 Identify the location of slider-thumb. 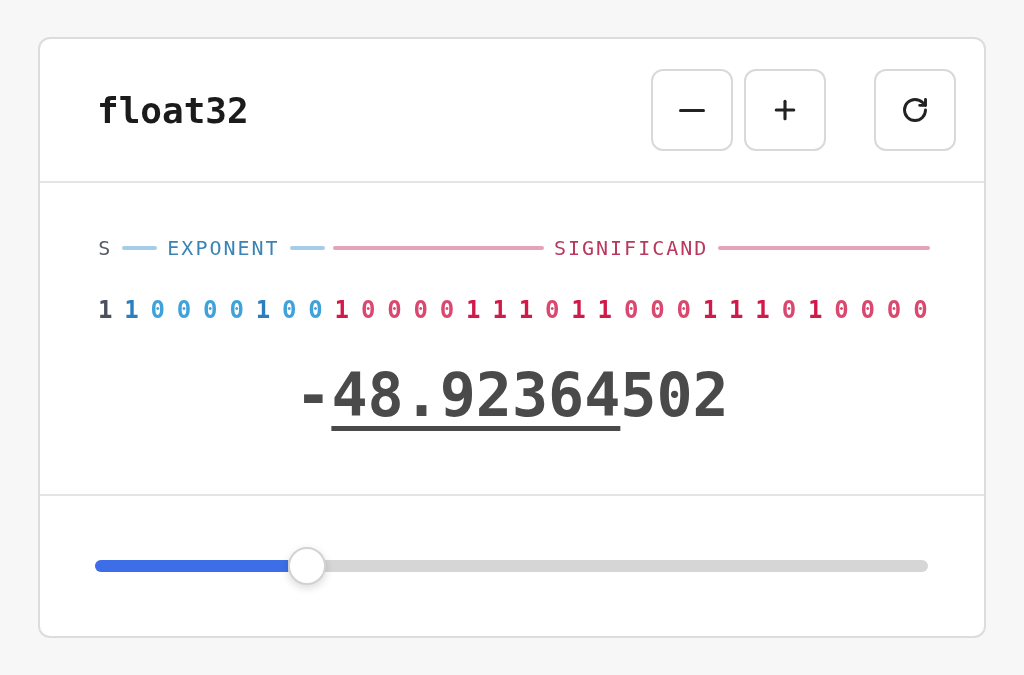
(307, 566).